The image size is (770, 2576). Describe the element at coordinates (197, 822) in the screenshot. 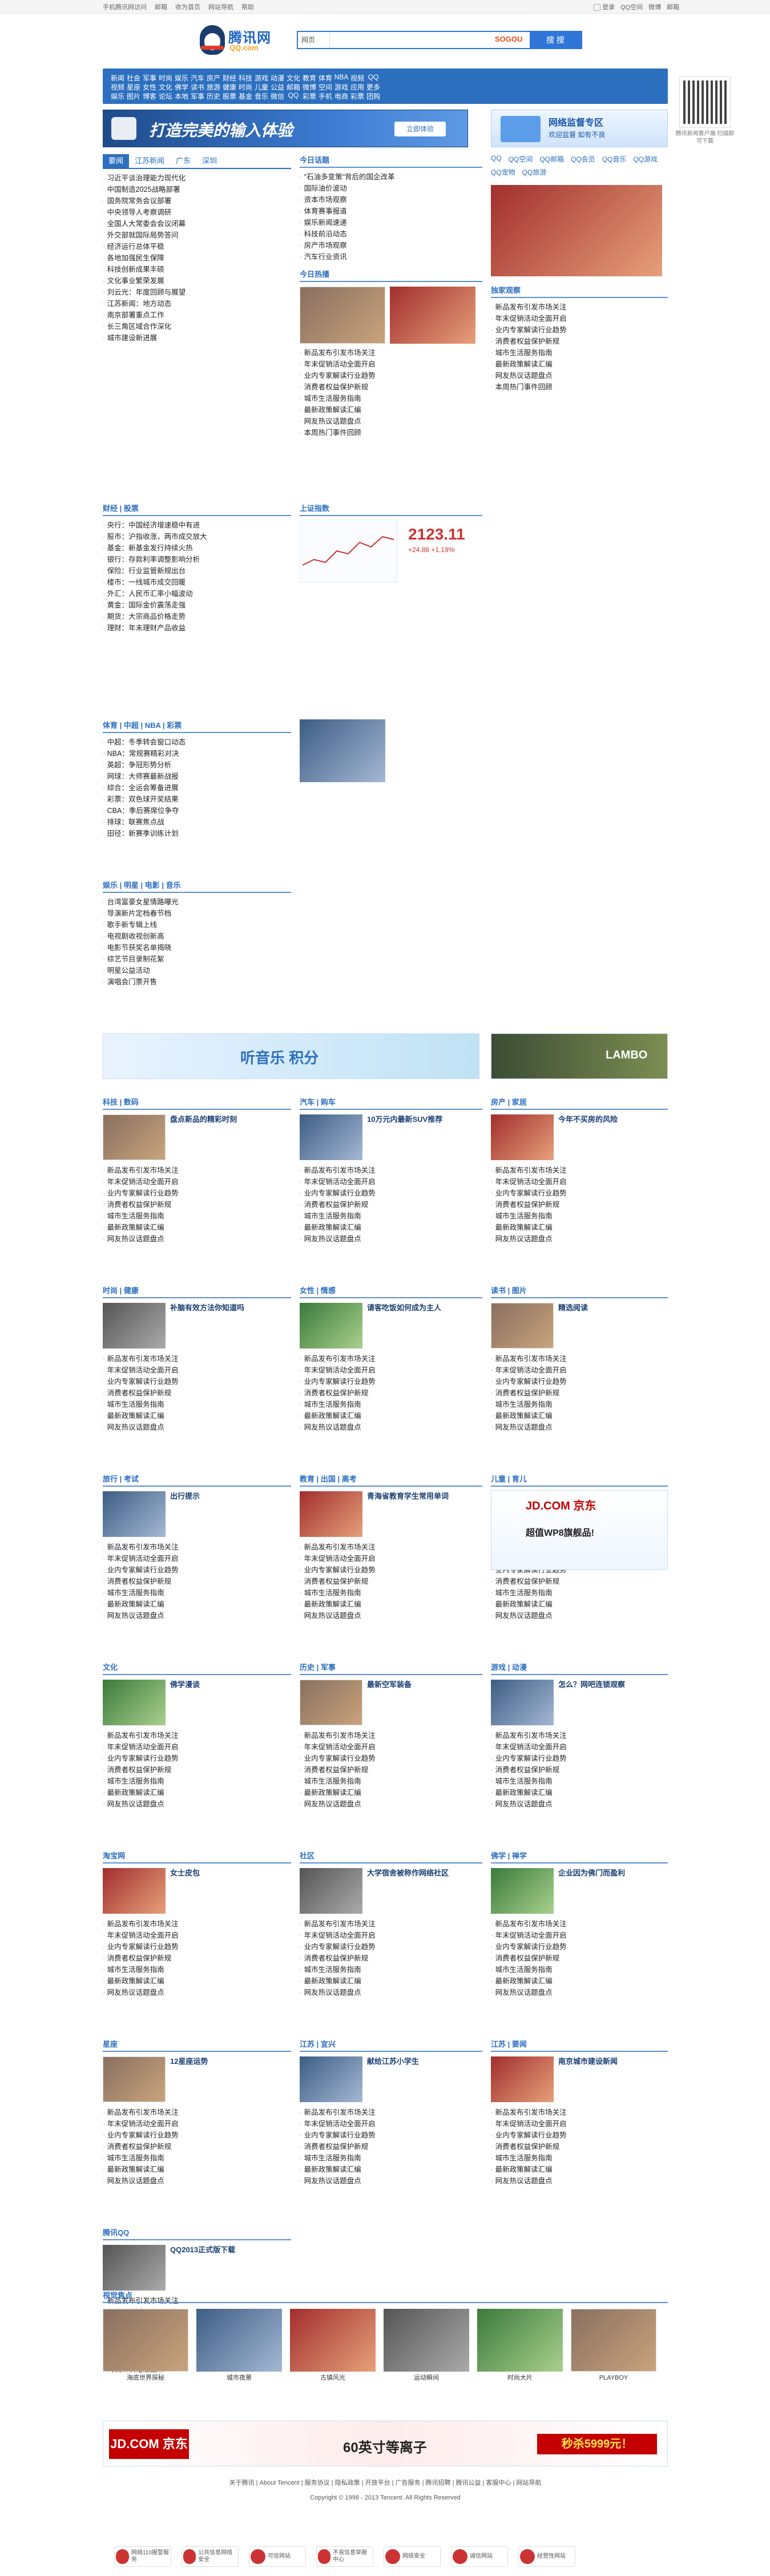

I see `list-item: 排球：联赛焦点战` at that location.